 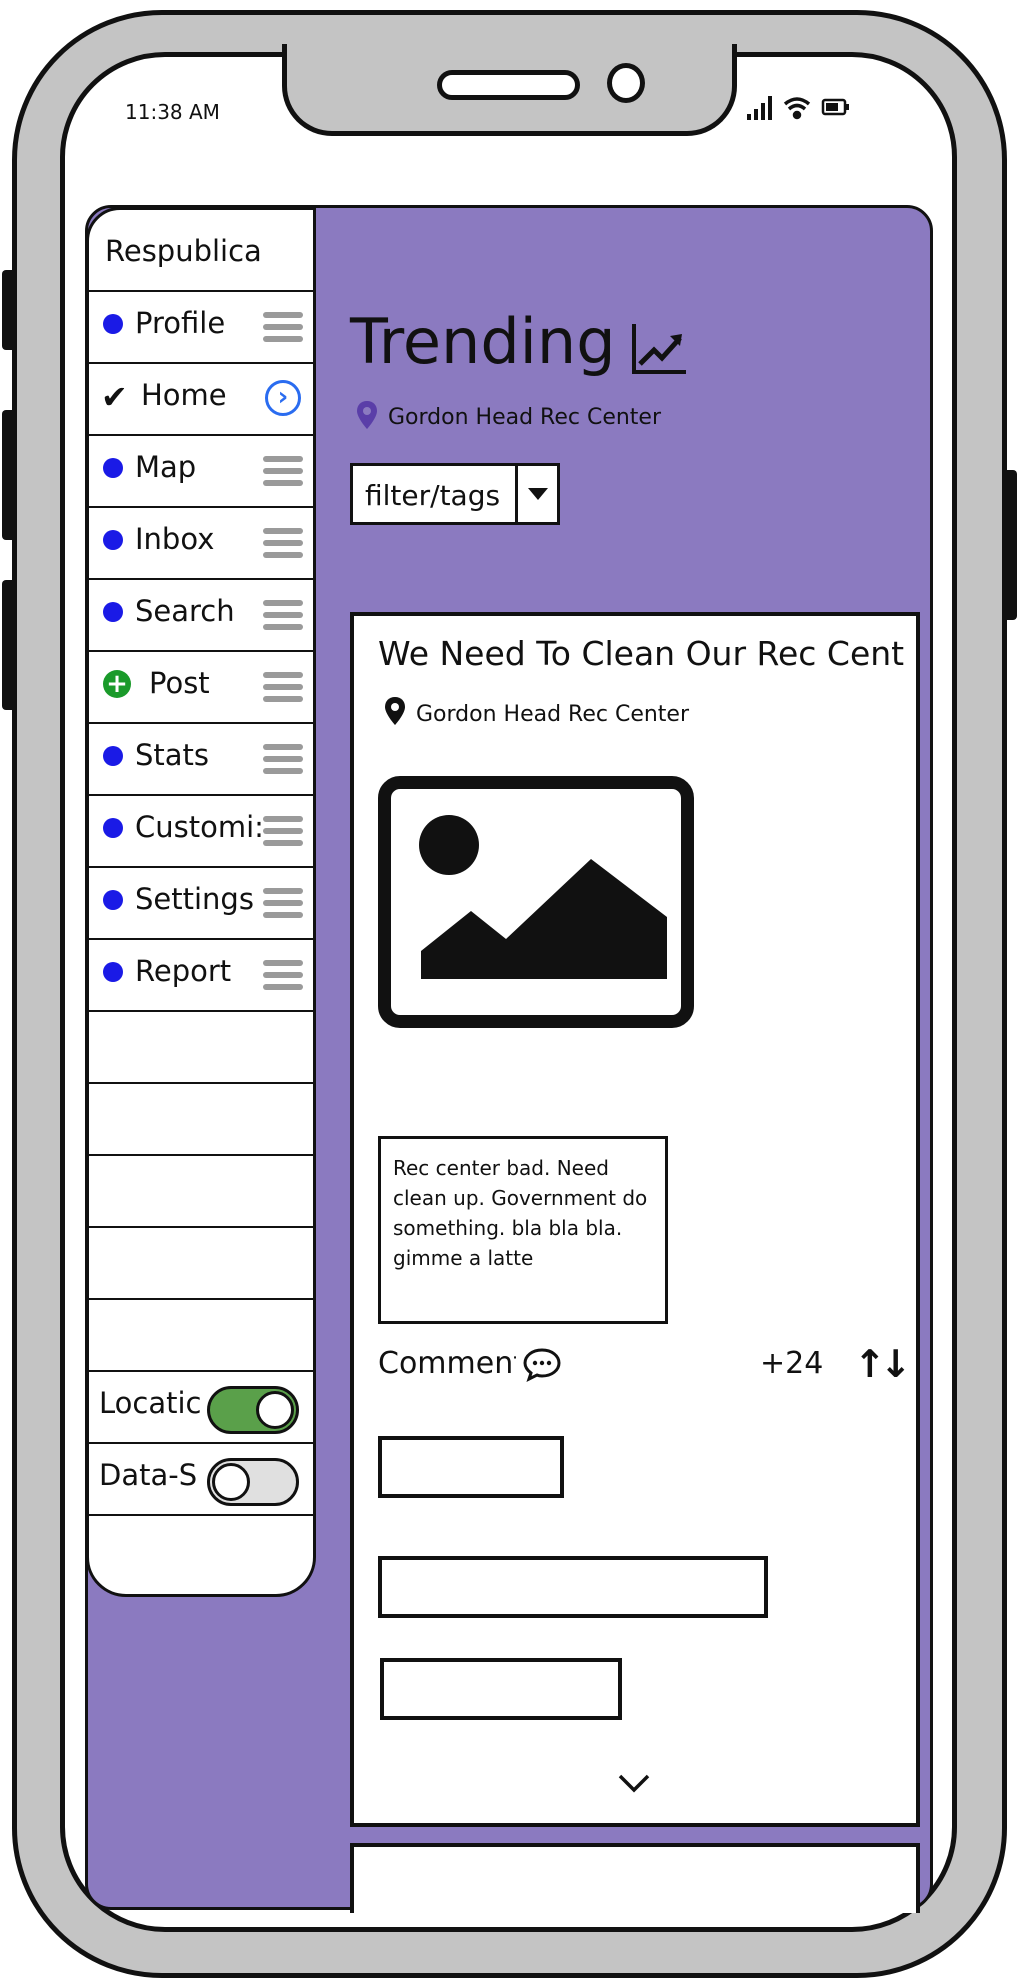 What do you see at coordinates (253, 1482) in the screenshot?
I see `data-saver-toggle` at bounding box center [253, 1482].